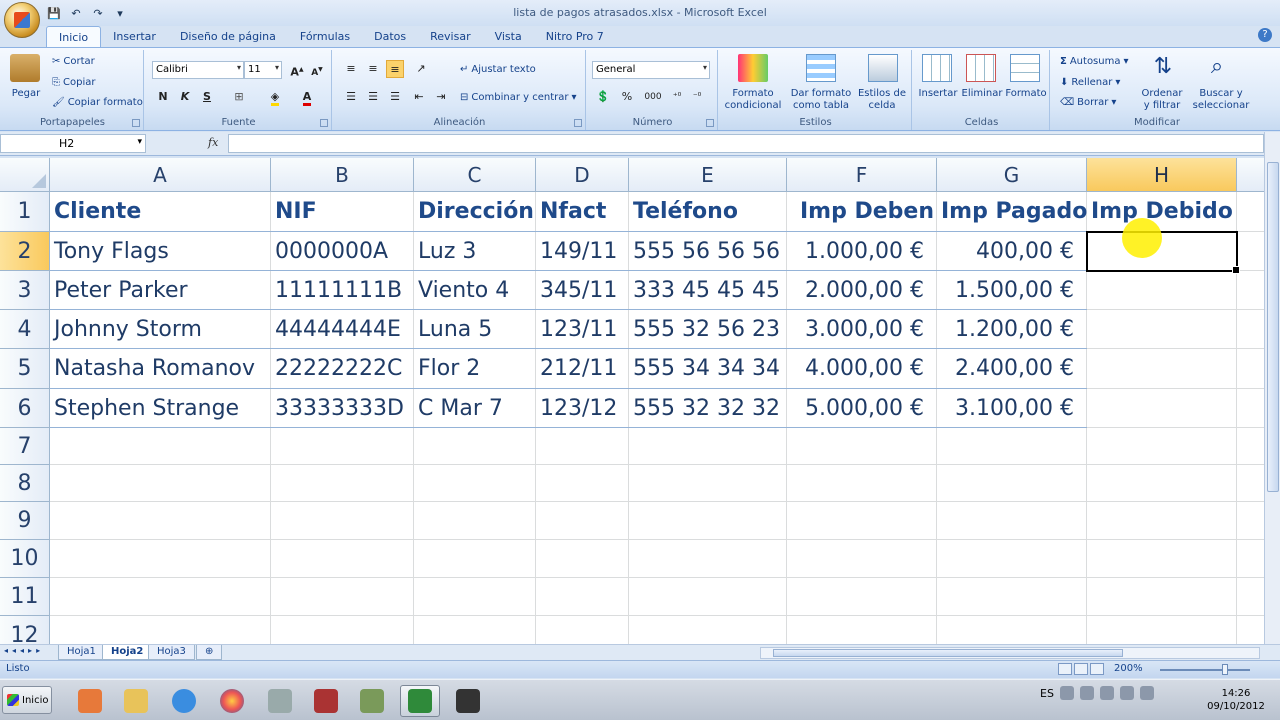 The width and height of the screenshot is (1280, 720). Describe the element at coordinates (1273, 327) in the screenshot. I see `vertical-scroll-thumb` at that location.